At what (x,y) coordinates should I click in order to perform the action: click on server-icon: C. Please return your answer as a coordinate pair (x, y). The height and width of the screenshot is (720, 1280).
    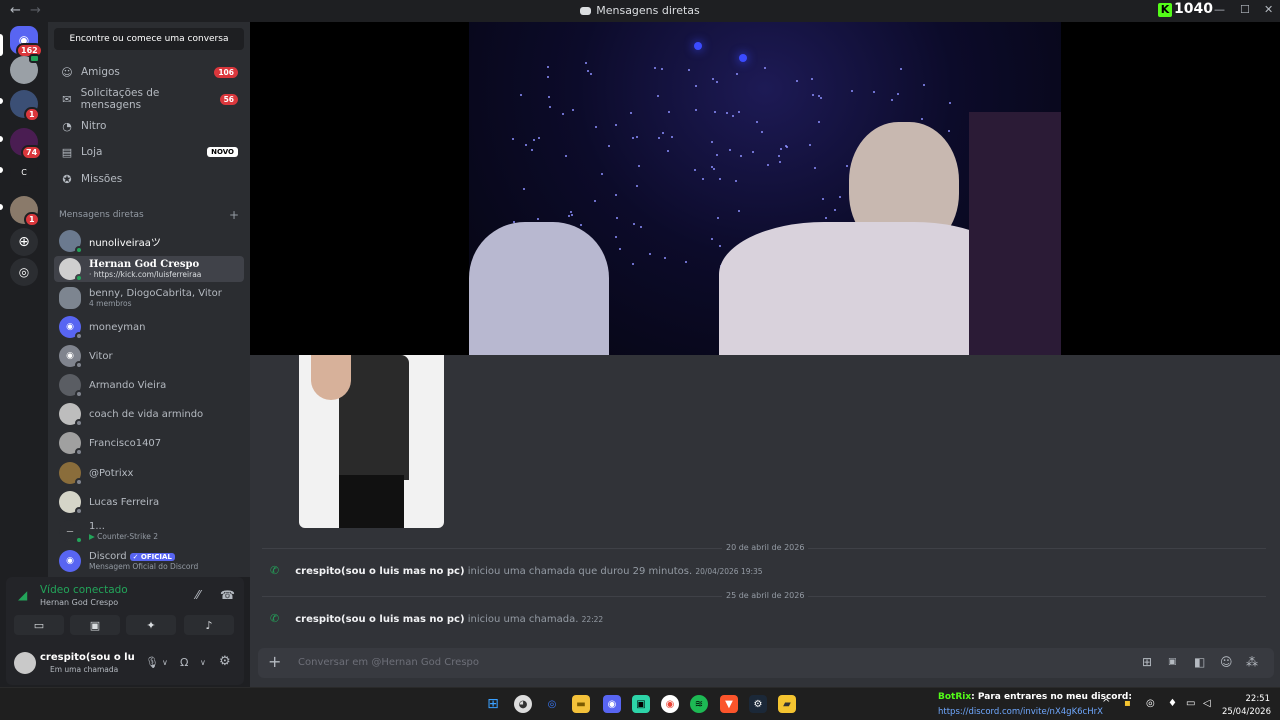
    Looking at the image, I should click on (24, 172).